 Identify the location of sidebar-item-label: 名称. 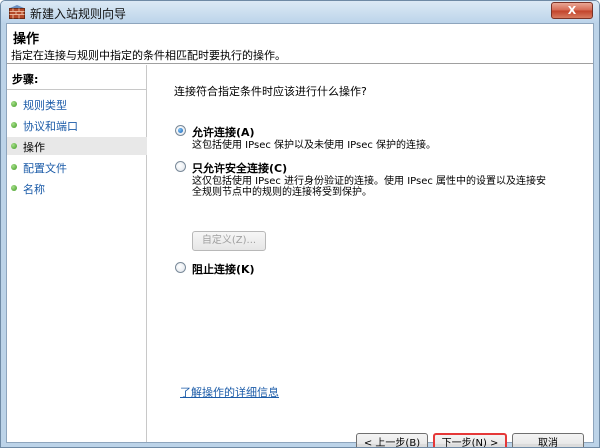
(34, 189).